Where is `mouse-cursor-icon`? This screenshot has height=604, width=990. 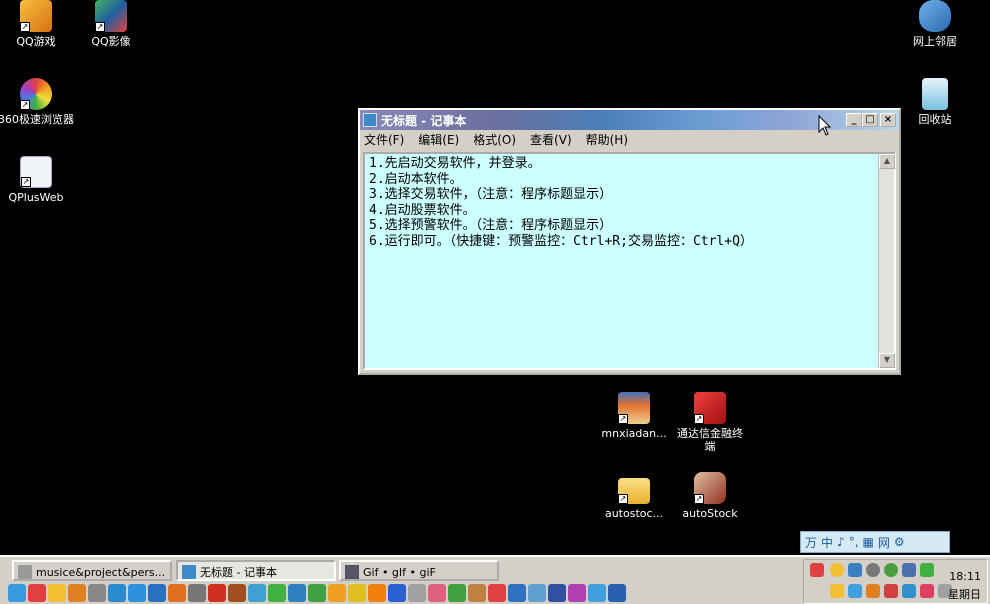
mouse-cursor-icon is located at coordinates (825, 125).